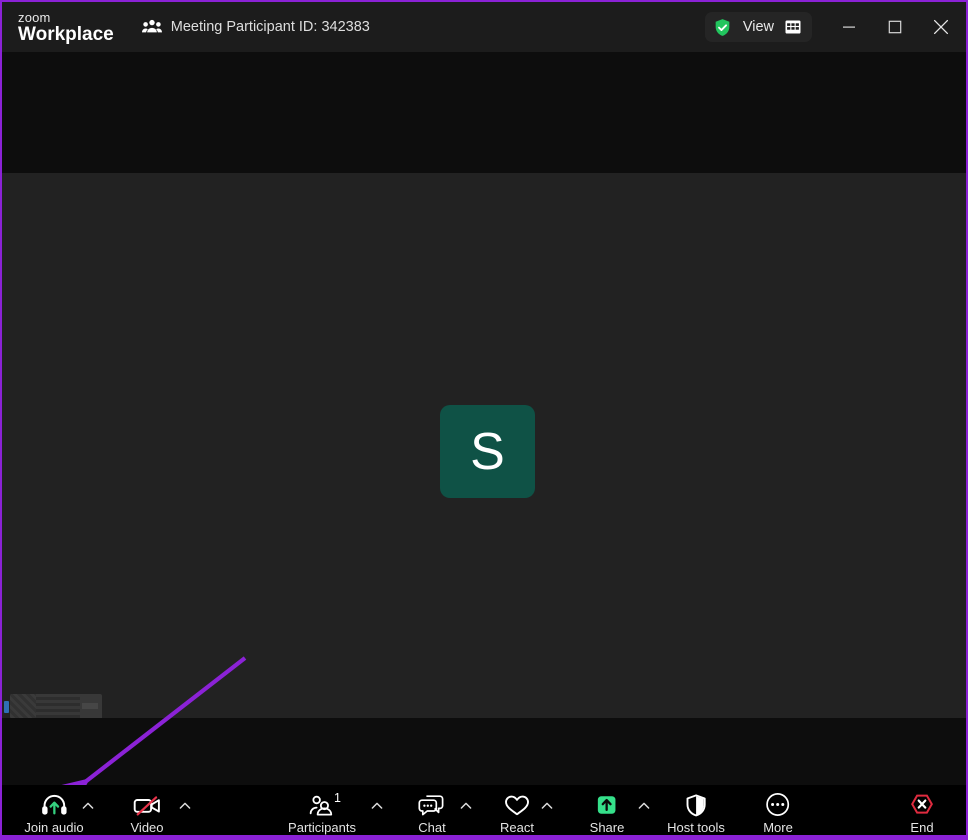  Describe the element at coordinates (466, 806) in the screenshot. I see `chat-chevron-icon` at that location.